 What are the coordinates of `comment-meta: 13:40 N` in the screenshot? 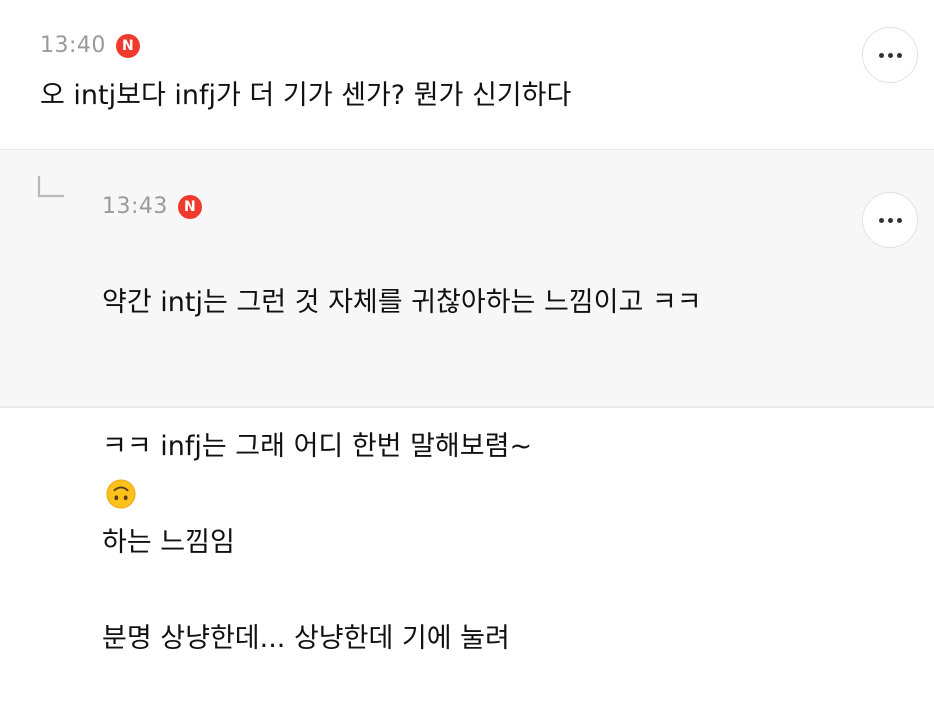 It's located at (90, 46).